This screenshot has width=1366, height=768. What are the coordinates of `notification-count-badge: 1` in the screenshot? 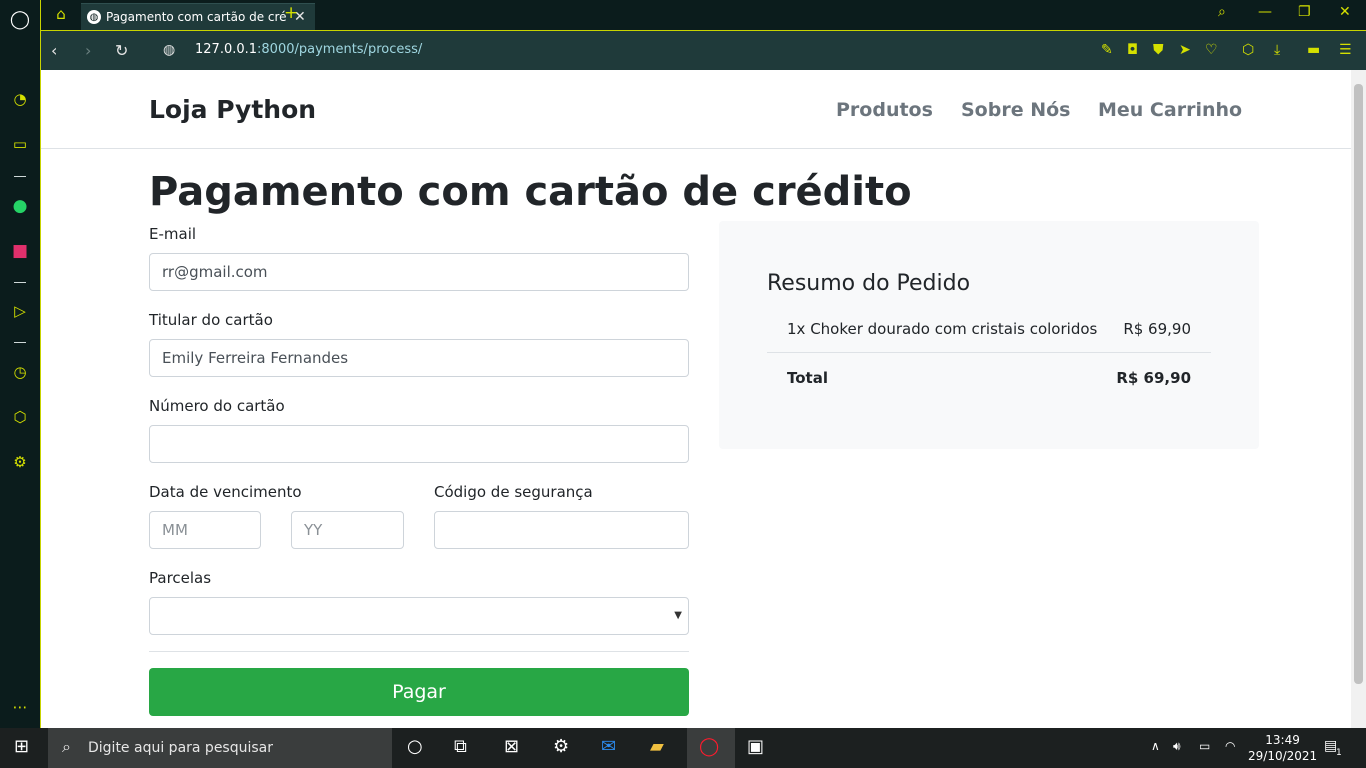 It's located at (1339, 753).